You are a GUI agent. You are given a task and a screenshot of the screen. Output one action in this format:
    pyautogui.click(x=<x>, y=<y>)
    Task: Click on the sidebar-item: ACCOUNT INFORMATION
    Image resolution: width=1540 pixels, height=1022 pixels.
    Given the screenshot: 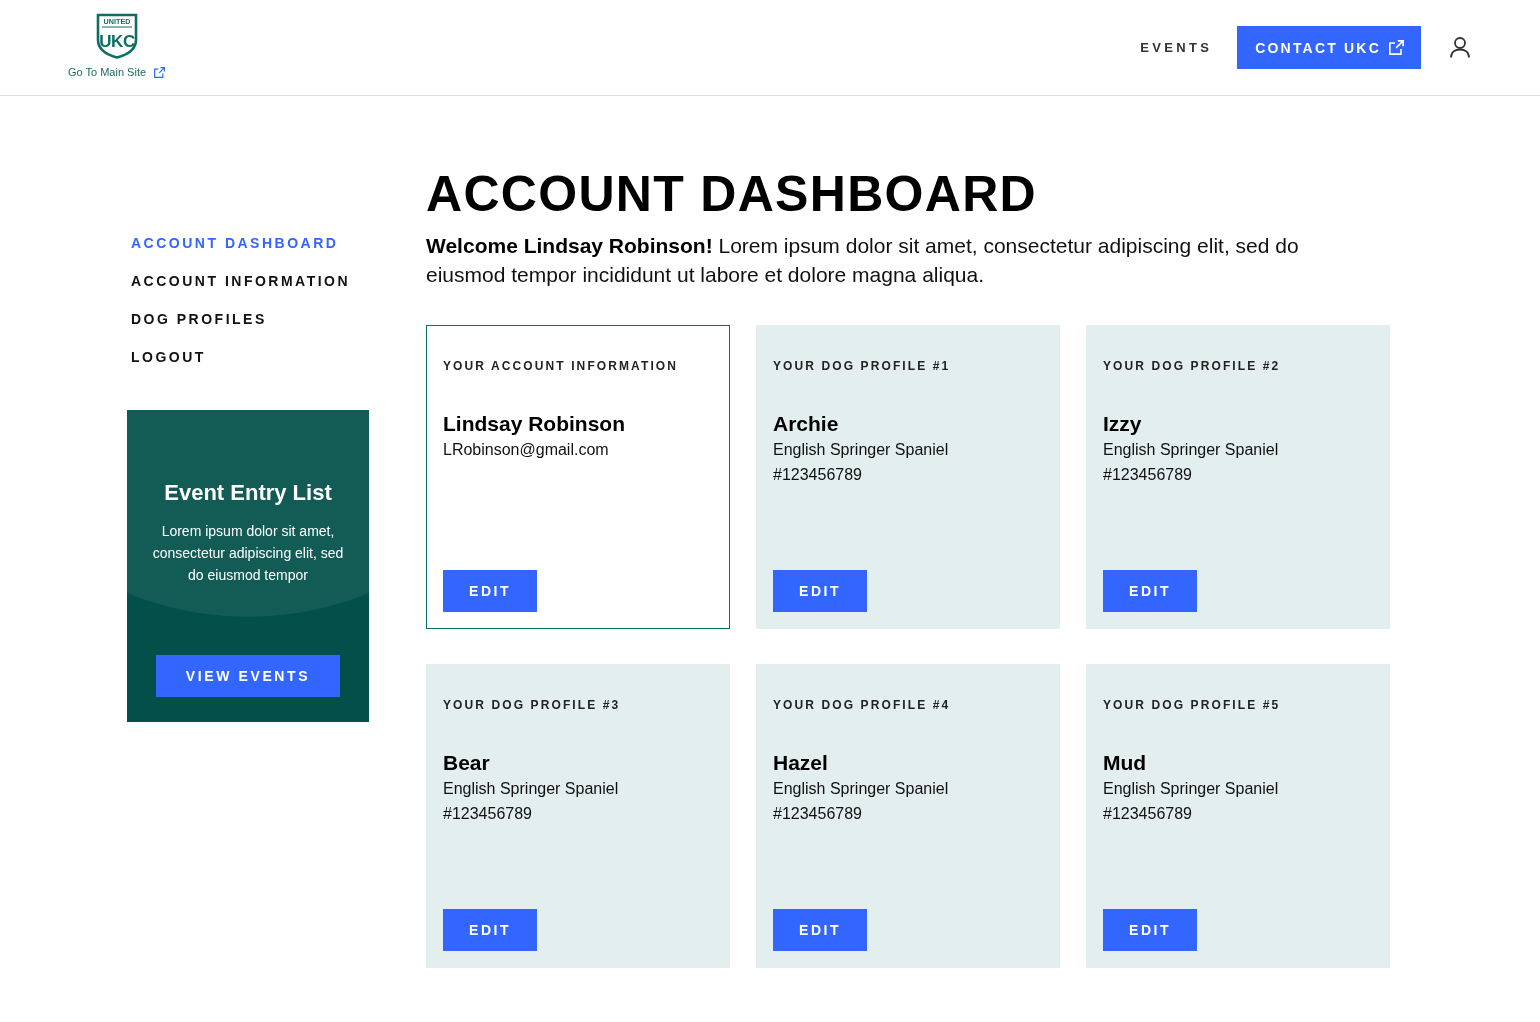 What is the action you would take?
    pyautogui.click(x=248, y=281)
    